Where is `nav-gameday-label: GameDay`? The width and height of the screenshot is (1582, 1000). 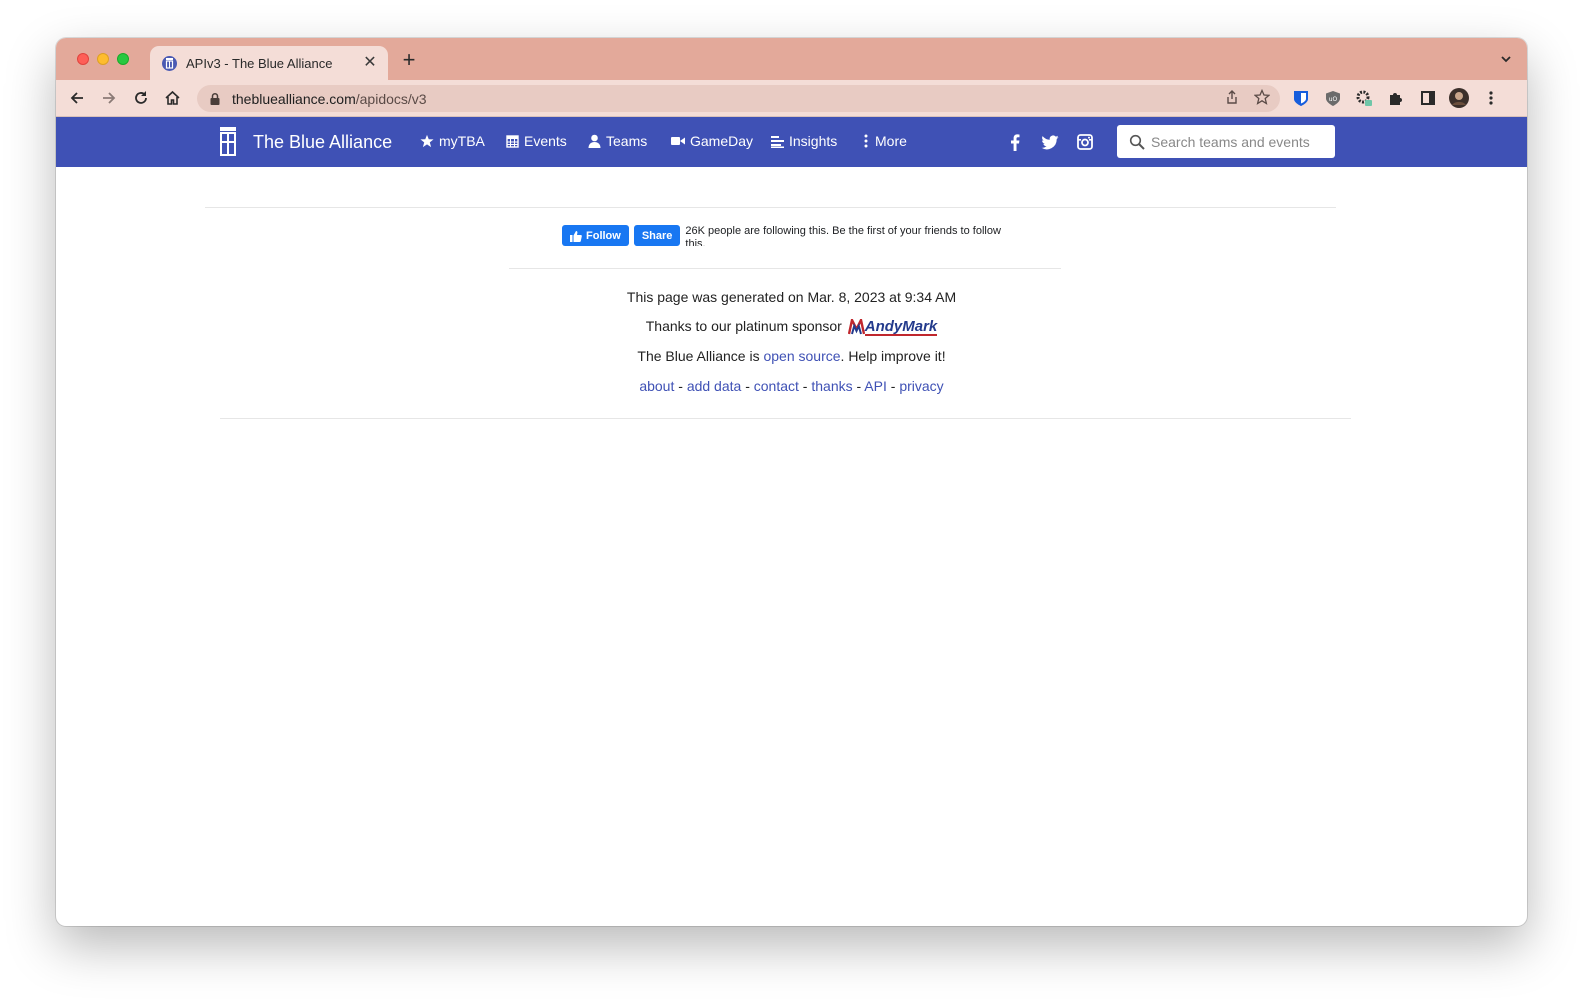
nav-gameday-label: GameDay is located at coordinates (722, 141).